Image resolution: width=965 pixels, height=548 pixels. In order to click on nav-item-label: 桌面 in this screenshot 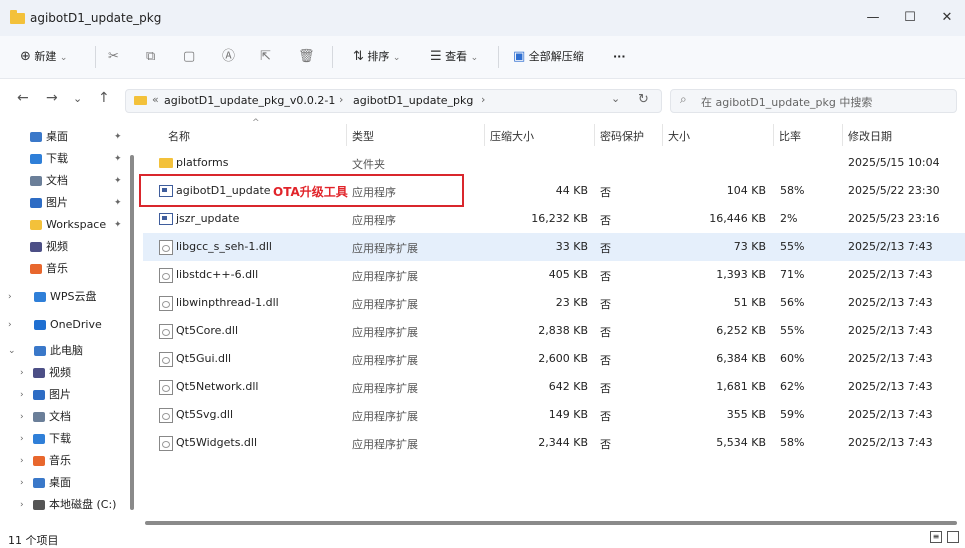, I will do `click(57, 136)`.